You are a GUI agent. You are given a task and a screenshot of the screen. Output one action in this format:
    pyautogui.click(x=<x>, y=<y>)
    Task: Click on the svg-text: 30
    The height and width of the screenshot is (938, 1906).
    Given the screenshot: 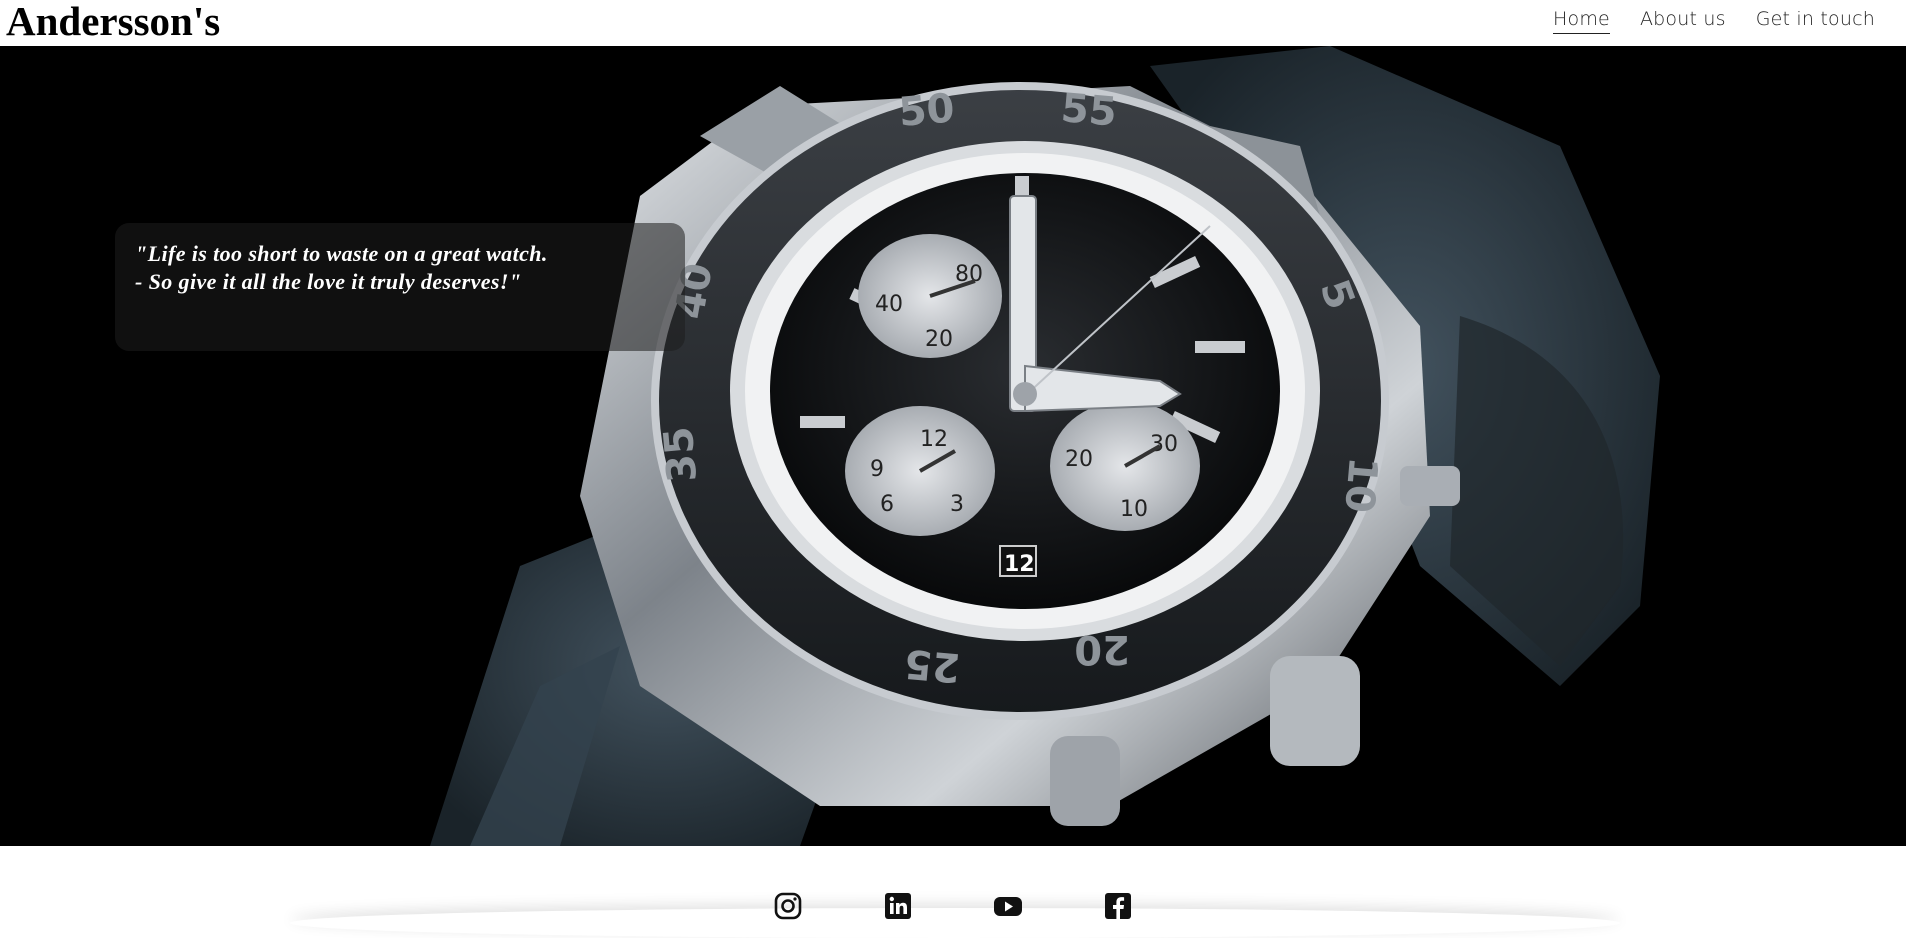 What is the action you would take?
    pyautogui.click(x=1164, y=444)
    